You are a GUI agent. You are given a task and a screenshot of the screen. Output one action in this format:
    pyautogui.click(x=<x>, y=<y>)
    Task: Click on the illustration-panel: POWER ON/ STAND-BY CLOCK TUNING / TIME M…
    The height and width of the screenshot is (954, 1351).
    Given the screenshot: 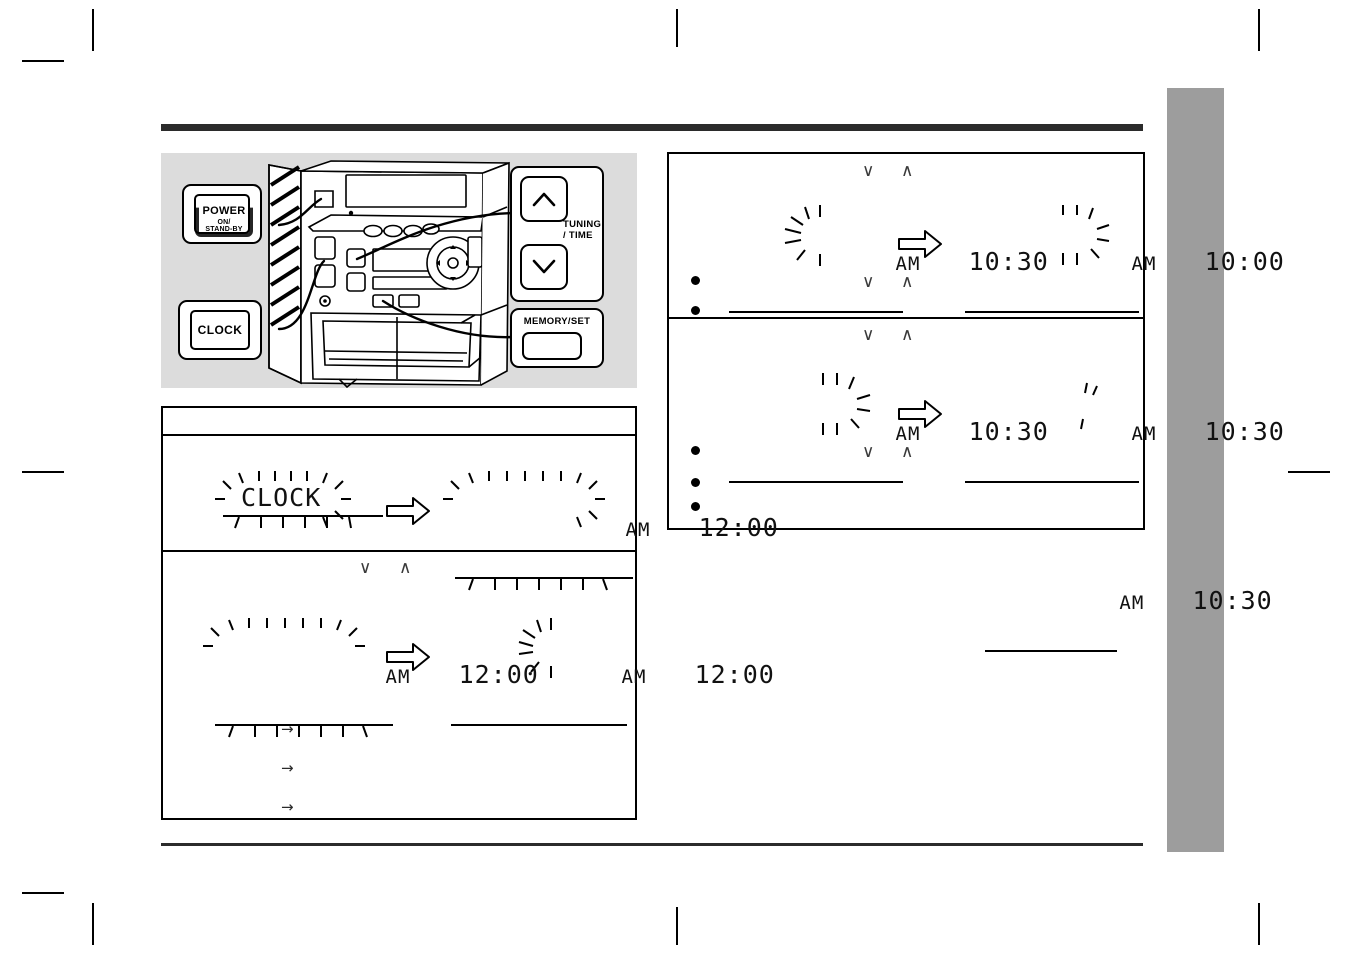 What is the action you would take?
    pyautogui.click(x=399, y=270)
    